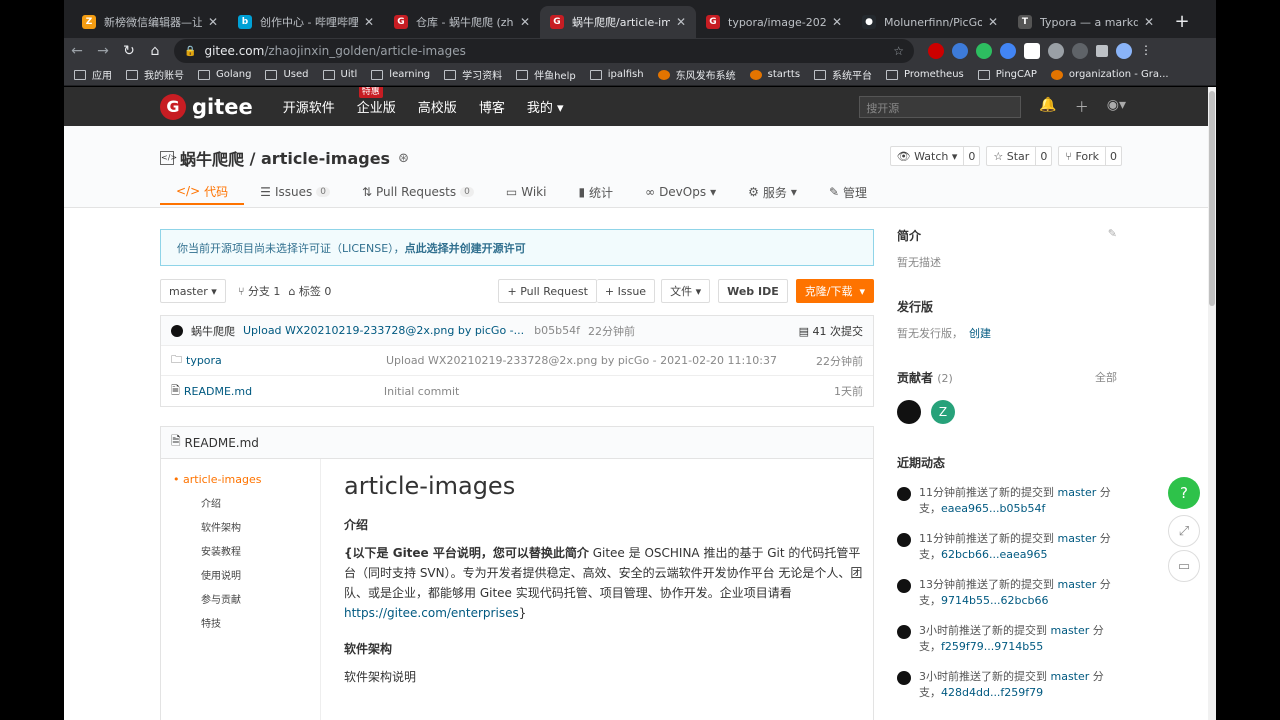 The width and height of the screenshot is (1280, 720). What do you see at coordinates (254, 574) in the screenshot?
I see `toc-item: 使用说明` at bounding box center [254, 574].